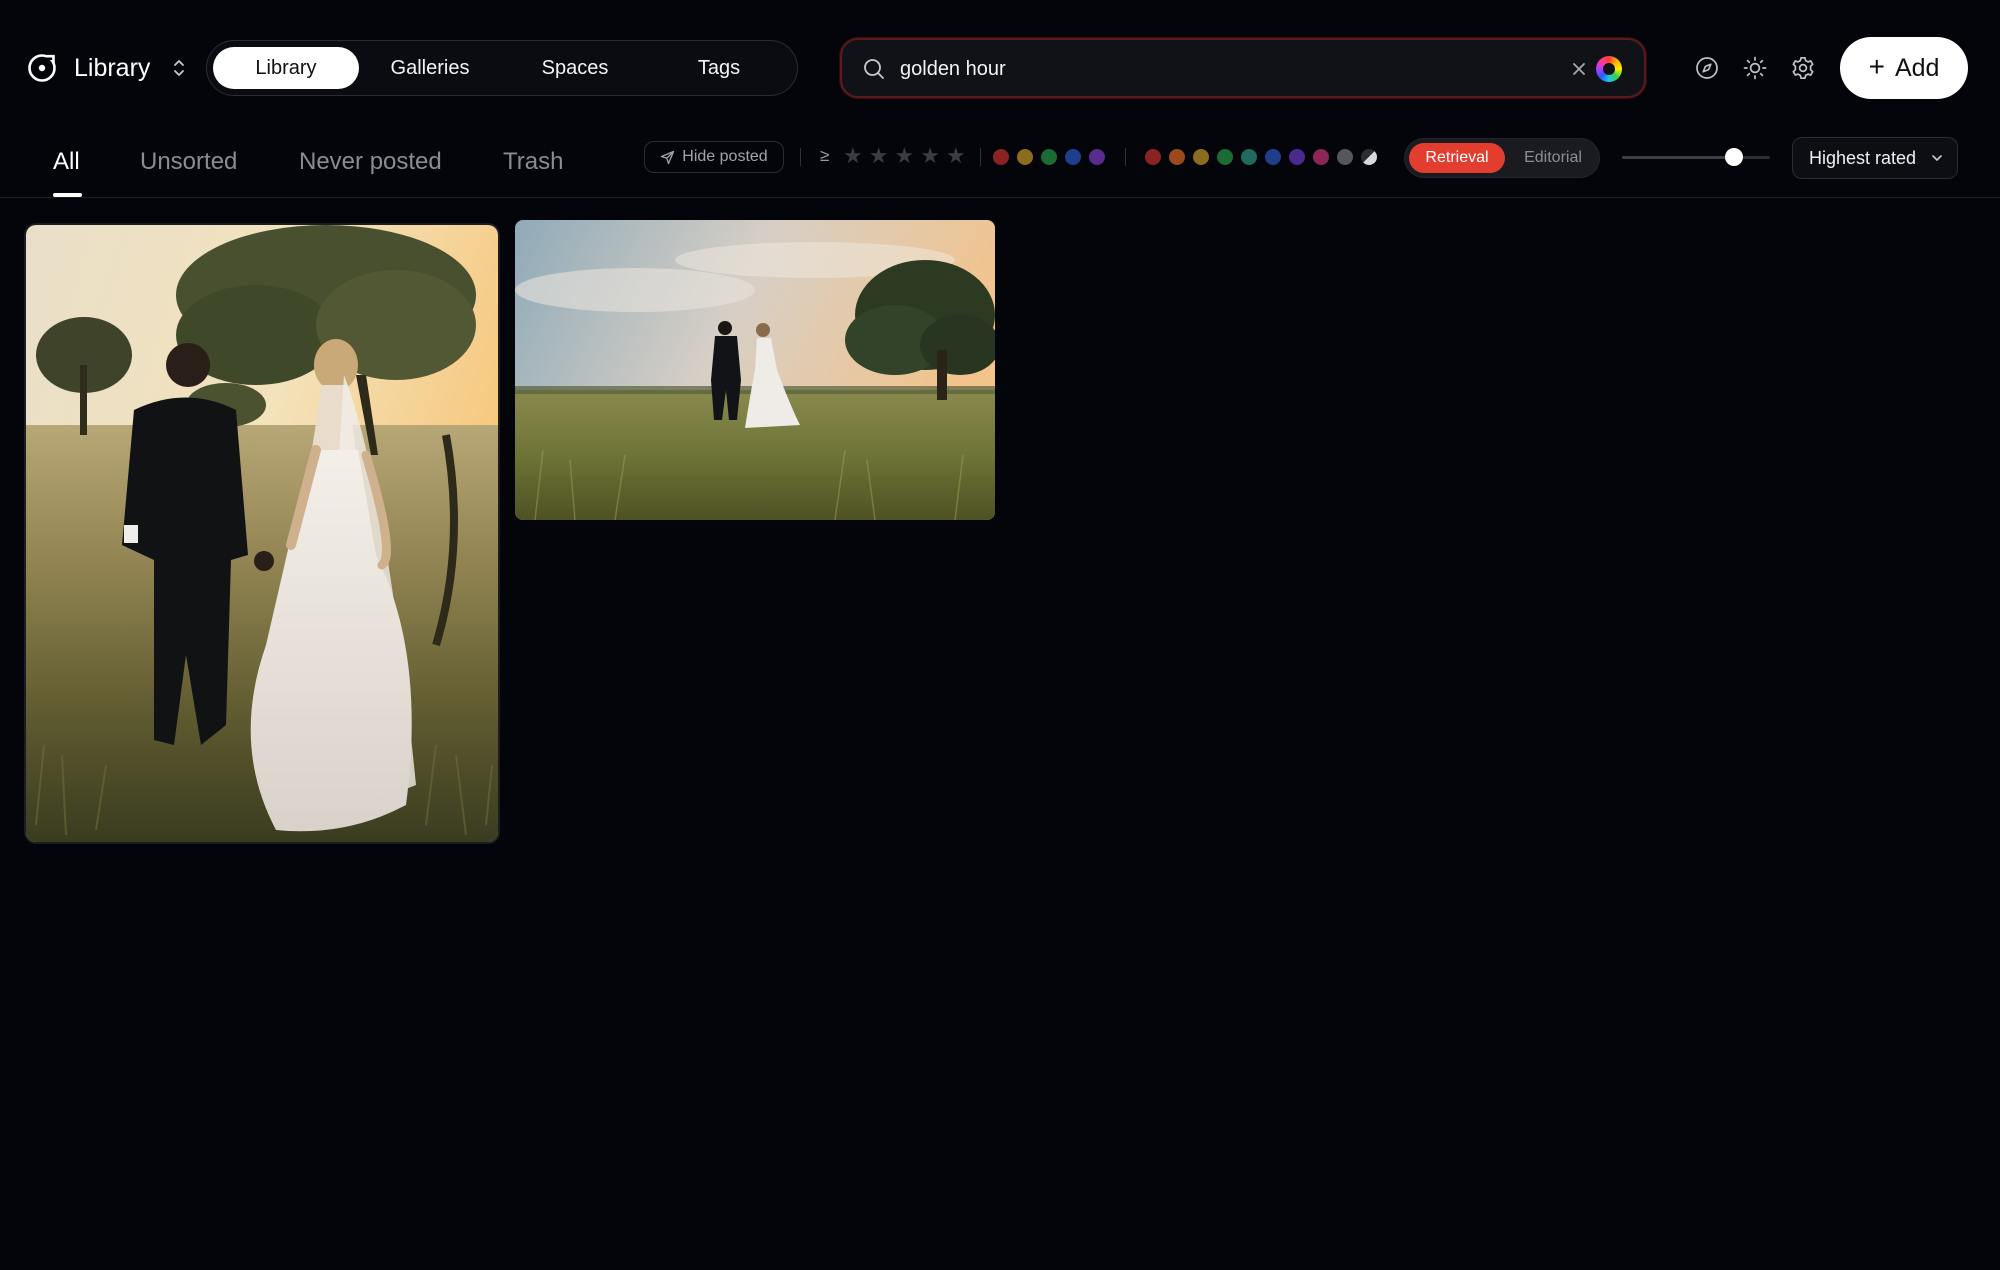 The width and height of the screenshot is (2000, 1270). Describe the element at coordinates (533, 162) in the screenshot. I see `tab-trash: Trash` at that location.